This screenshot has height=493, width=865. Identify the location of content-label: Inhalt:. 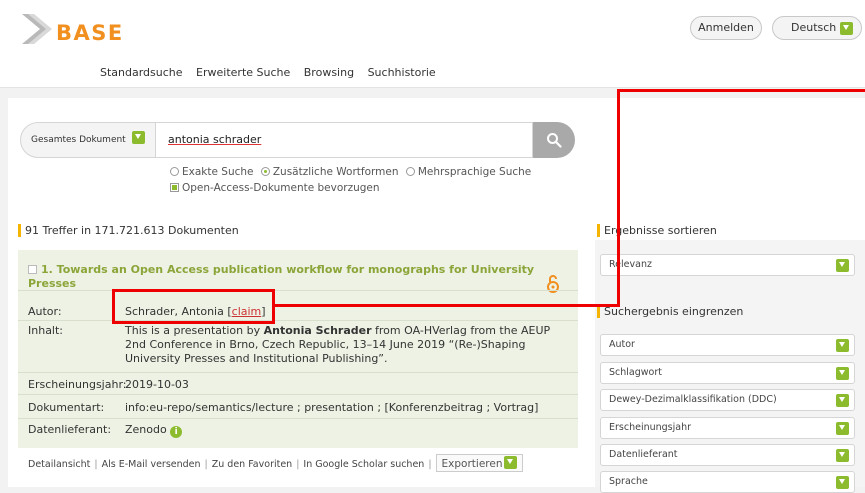
(46, 330).